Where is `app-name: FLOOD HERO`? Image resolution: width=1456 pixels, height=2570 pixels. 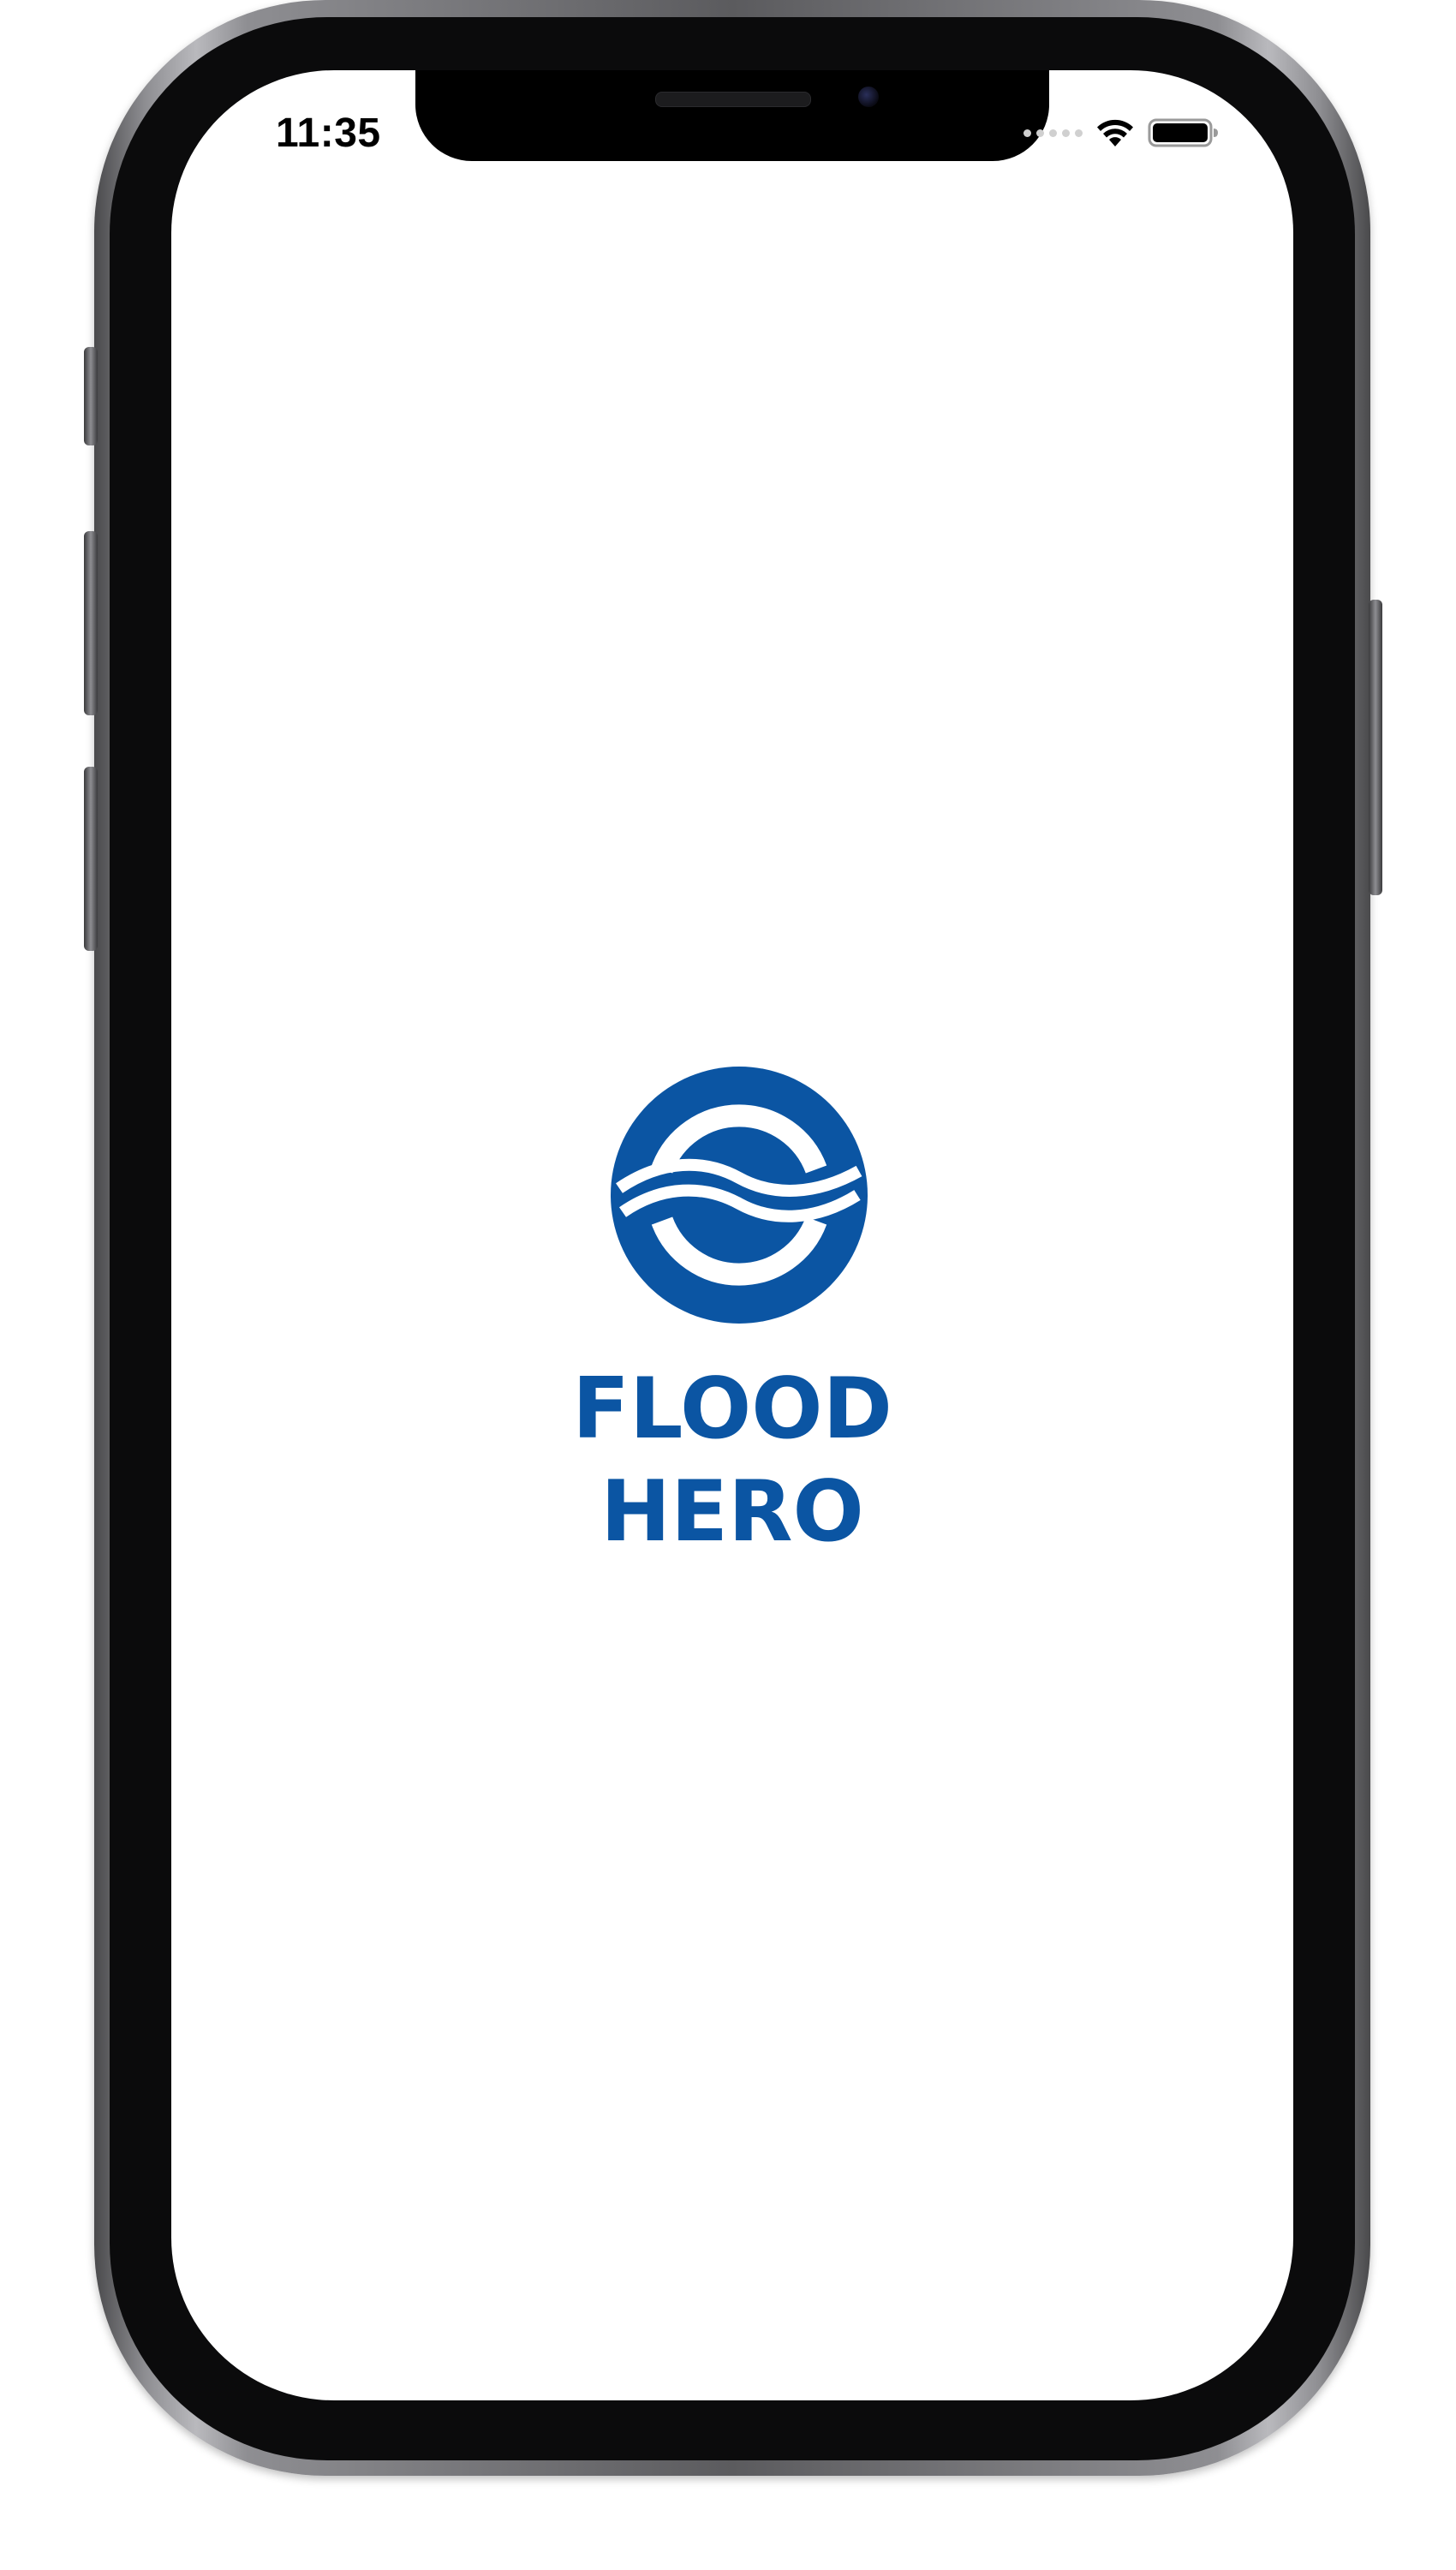
app-name: FLOOD HERO is located at coordinates (732, 1461).